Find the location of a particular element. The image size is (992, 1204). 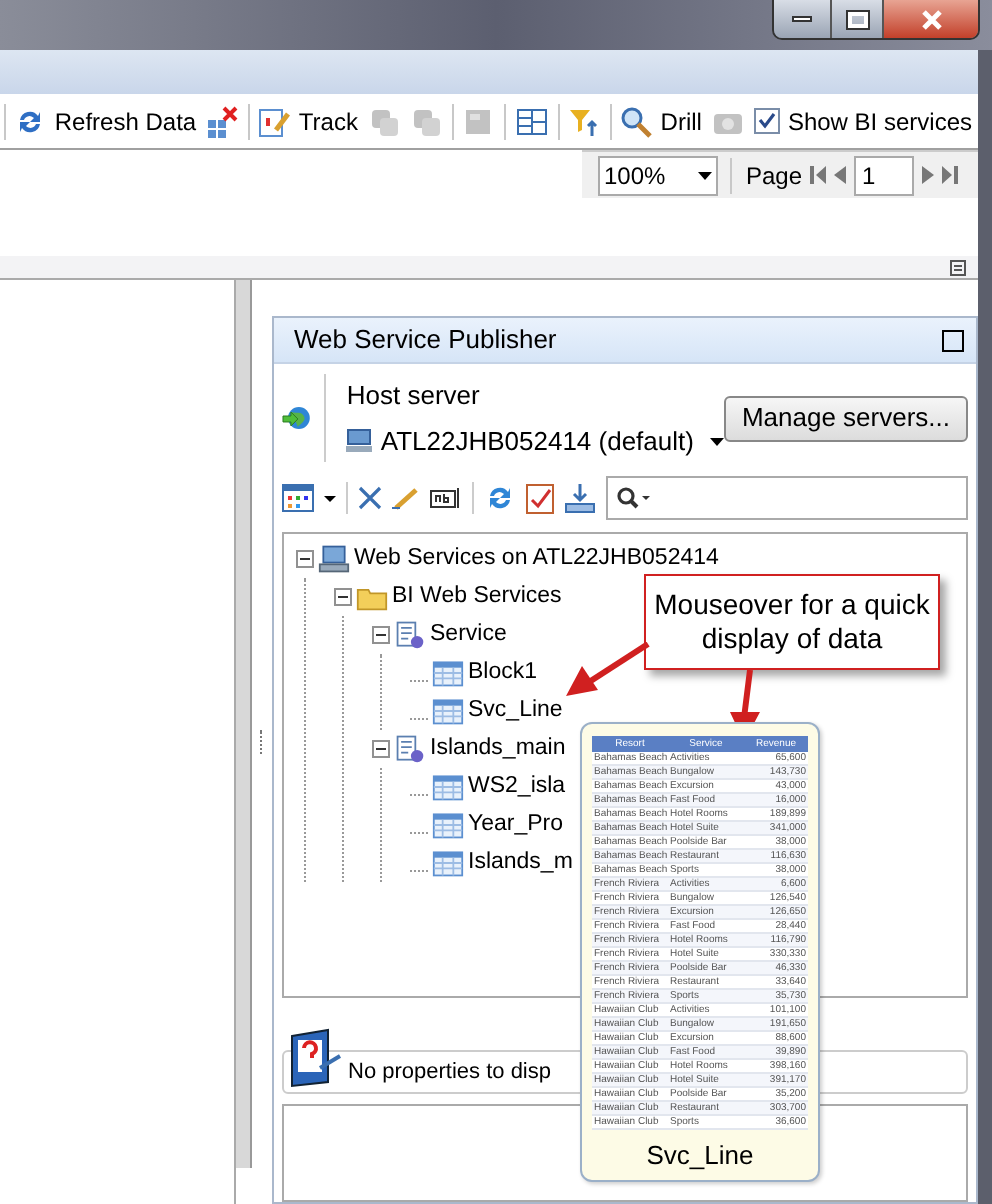

preview-caption: Svc_Line is located at coordinates (700, 1156).